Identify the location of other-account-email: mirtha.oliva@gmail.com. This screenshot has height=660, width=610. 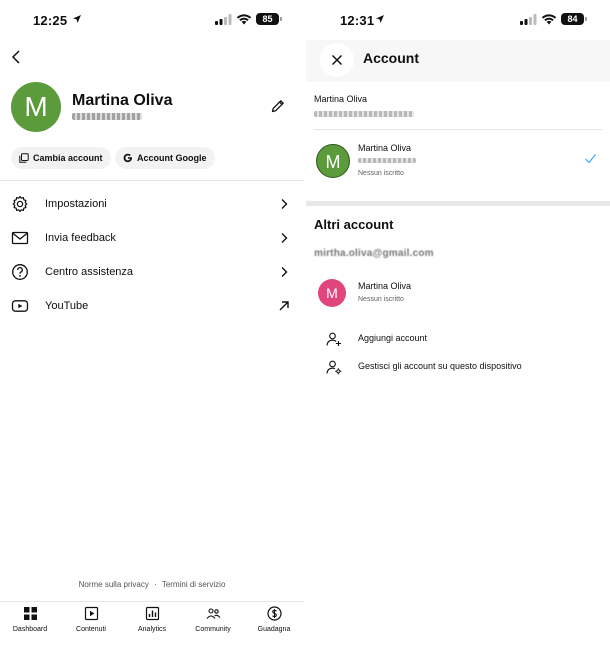
(374, 253).